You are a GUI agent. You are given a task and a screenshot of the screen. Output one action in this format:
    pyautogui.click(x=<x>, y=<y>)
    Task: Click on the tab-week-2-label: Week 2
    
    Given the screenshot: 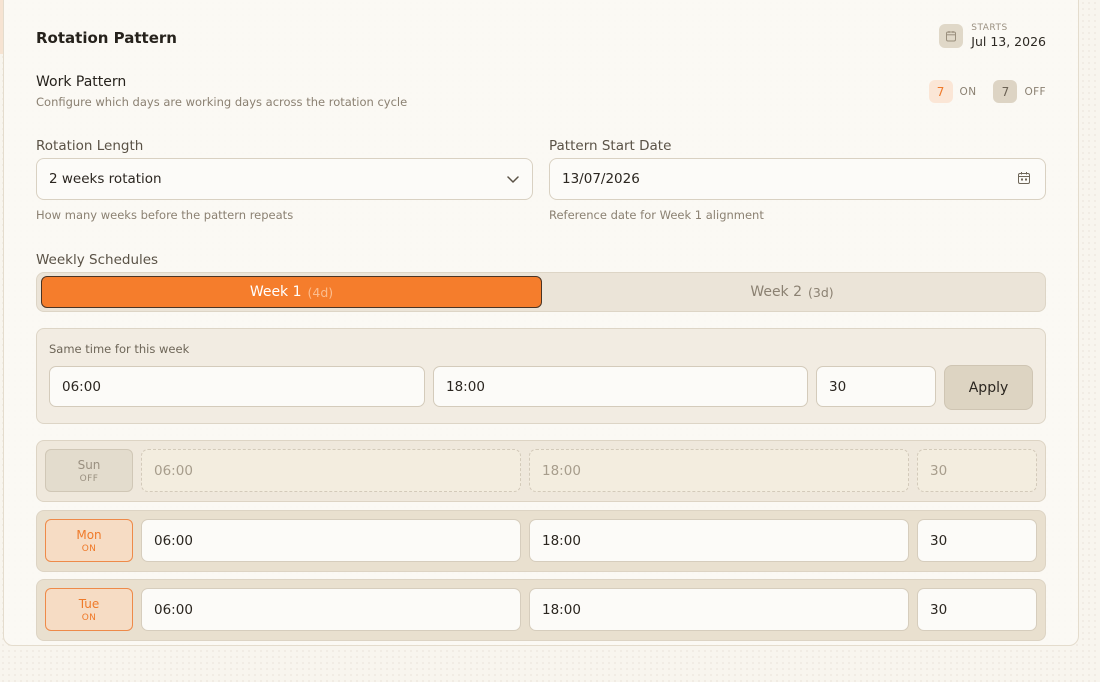 What is the action you would take?
    pyautogui.click(x=776, y=292)
    